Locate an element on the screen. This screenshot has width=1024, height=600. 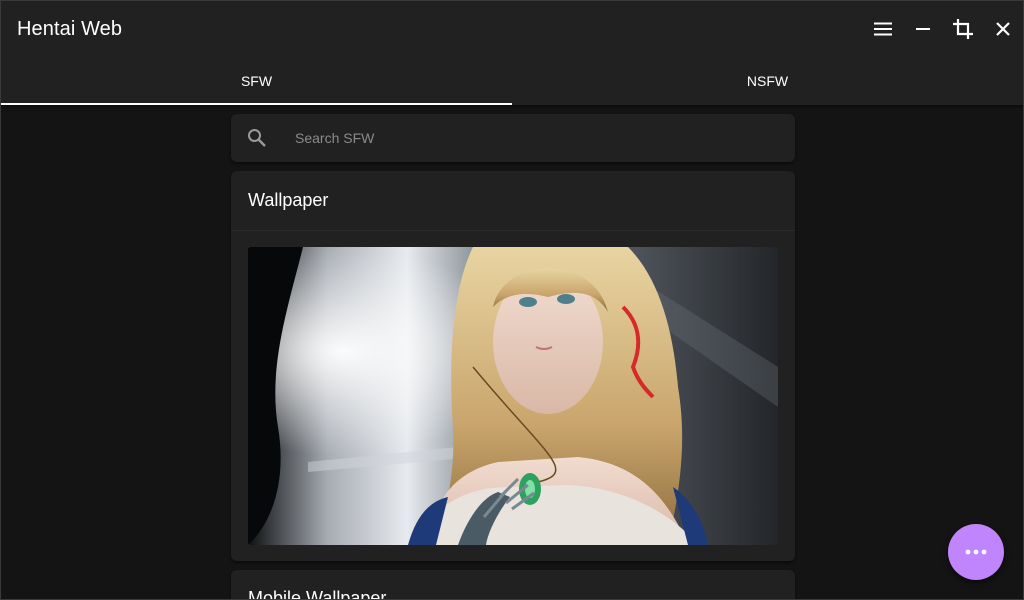
menu-icon is located at coordinates (883, 29).